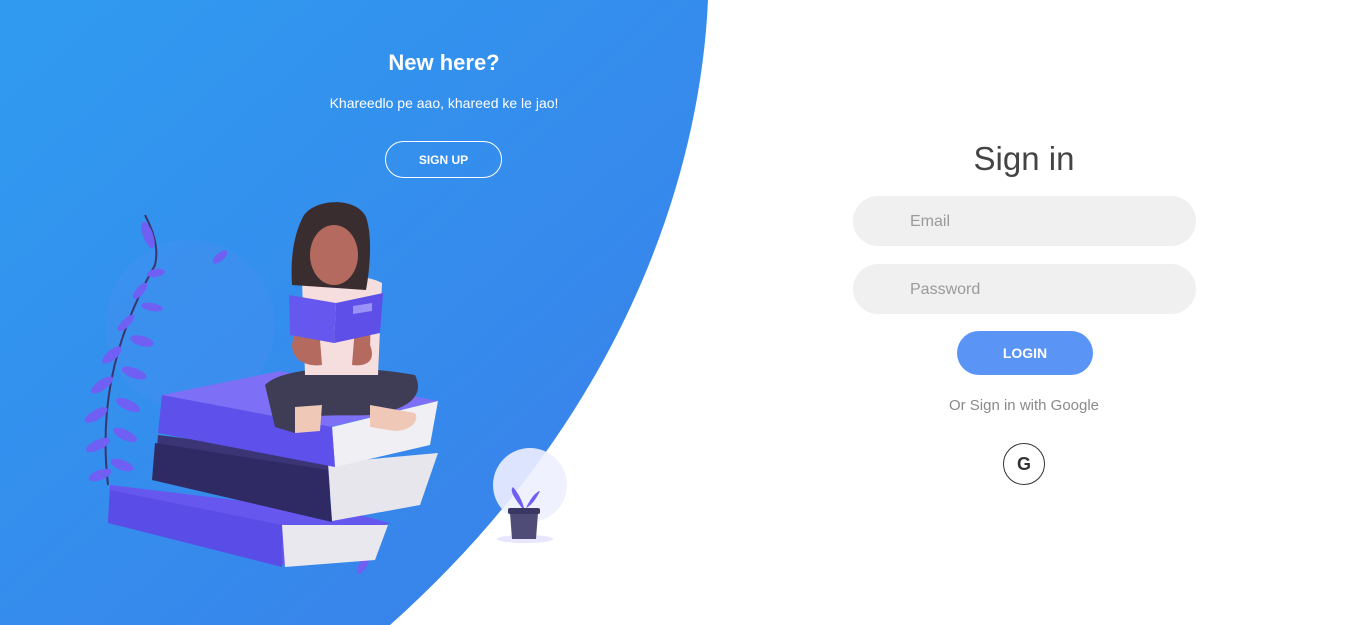  Describe the element at coordinates (444, 103) in the screenshot. I see `new-here-subtitle: Khareedlo pe aao, khareed ke le jao!` at that location.